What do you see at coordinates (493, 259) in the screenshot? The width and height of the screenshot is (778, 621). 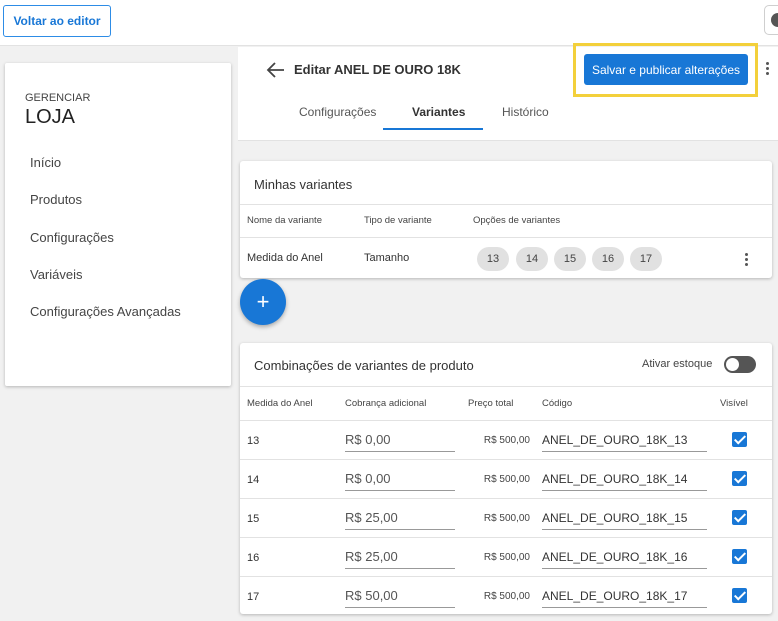 I see `variant-option-chip: 13` at bounding box center [493, 259].